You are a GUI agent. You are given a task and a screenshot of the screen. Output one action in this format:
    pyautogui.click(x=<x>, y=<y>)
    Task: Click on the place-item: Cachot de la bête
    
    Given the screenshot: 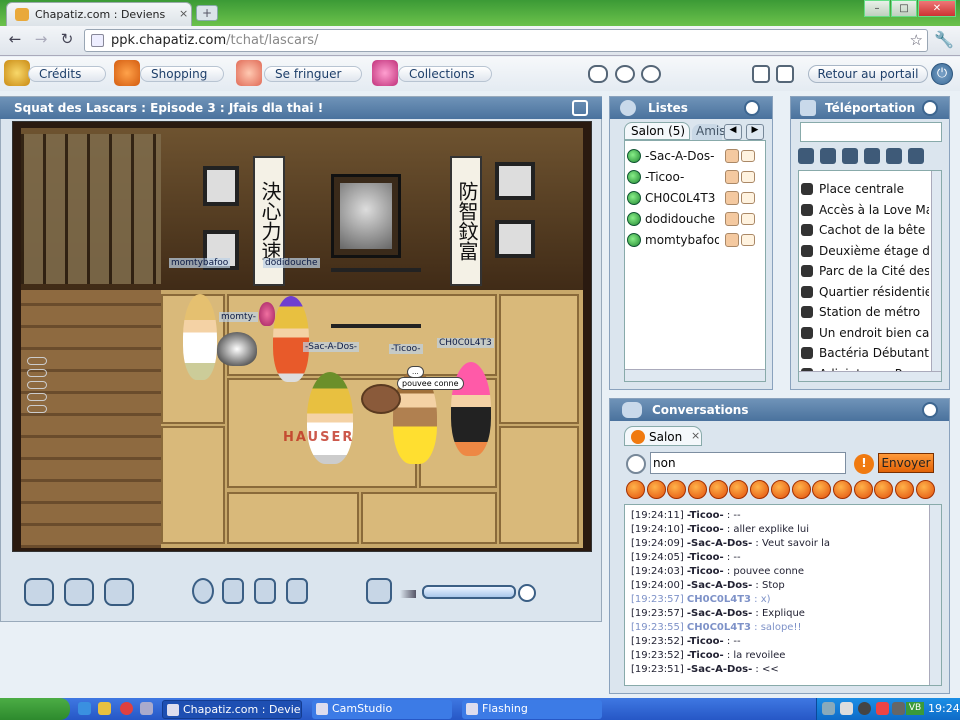 What is the action you would take?
    pyautogui.click(x=865, y=230)
    